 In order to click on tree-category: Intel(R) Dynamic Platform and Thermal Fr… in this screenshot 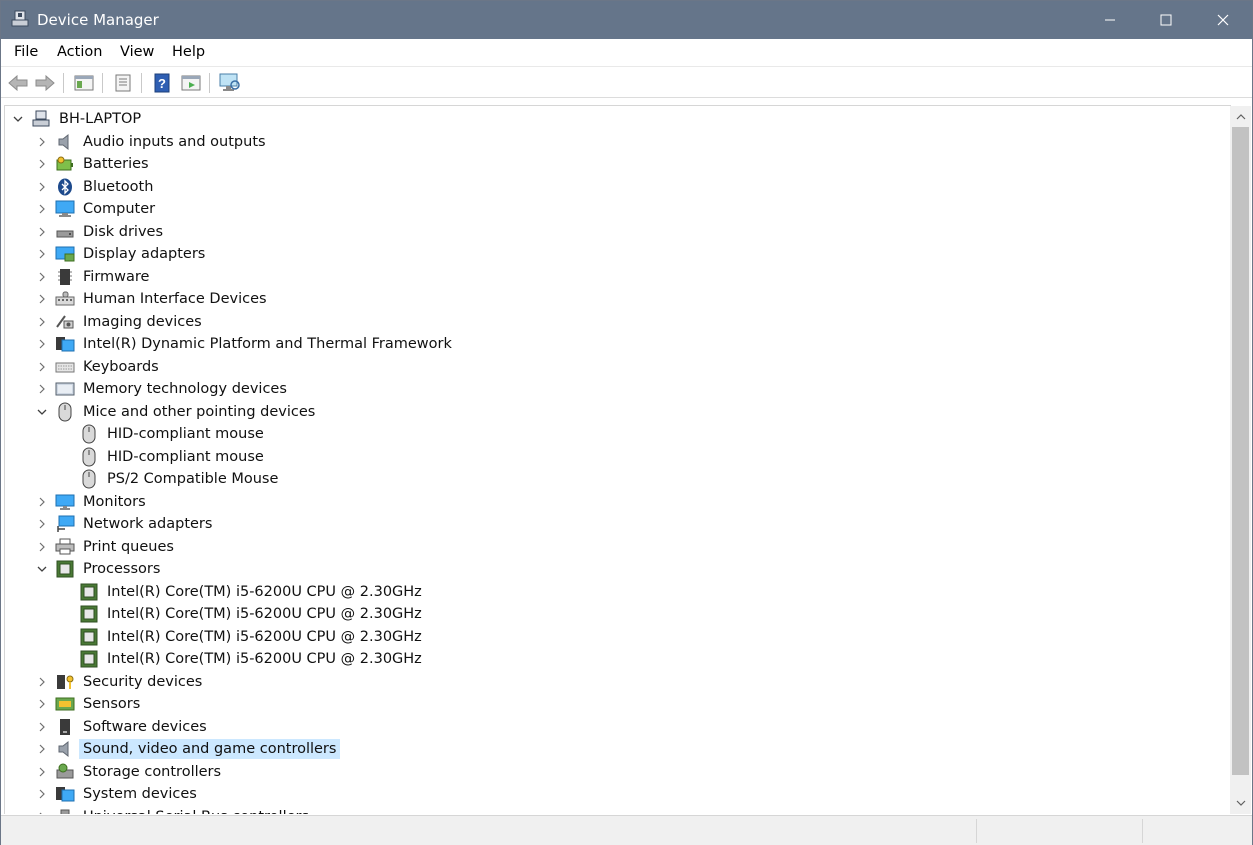, I will do `click(615, 344)`.